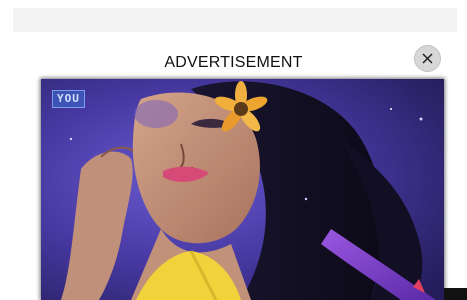  I want to click on top-bar, so click(235, 20).